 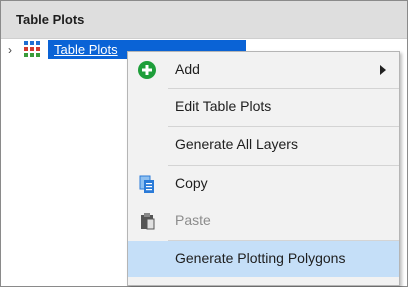 What do you see at coordinates (10, 50) in the screenshot?
I see `expand-chevron-icon: ›` at bounding box center [10, 50].